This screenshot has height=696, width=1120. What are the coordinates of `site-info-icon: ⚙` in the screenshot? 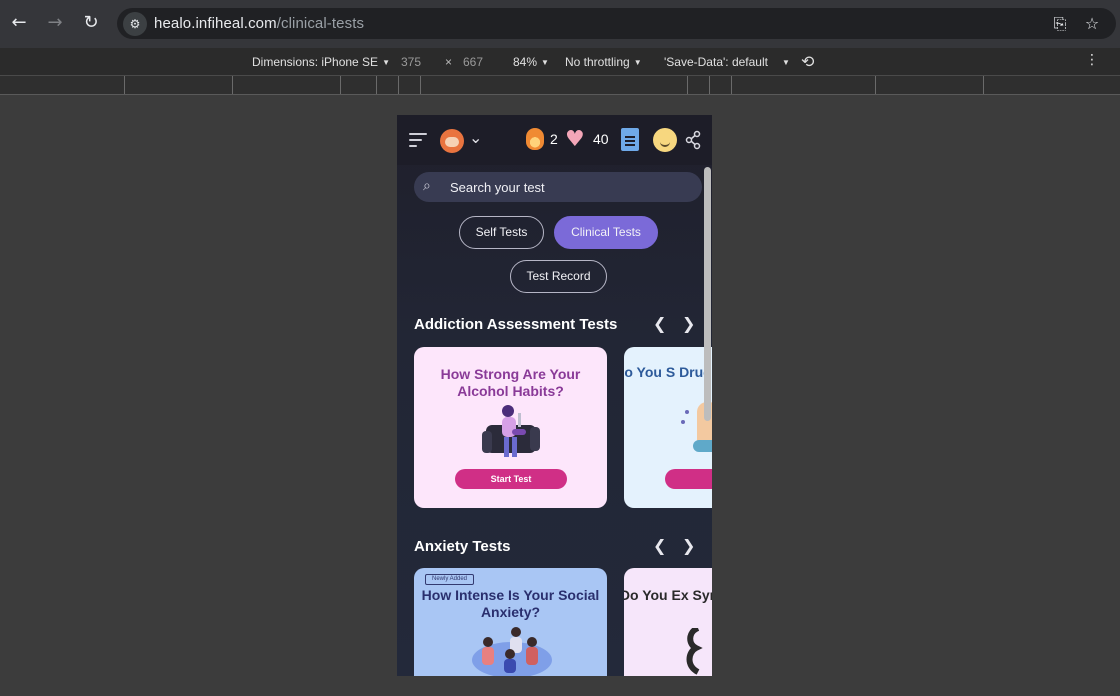 It's located at (135, 24).